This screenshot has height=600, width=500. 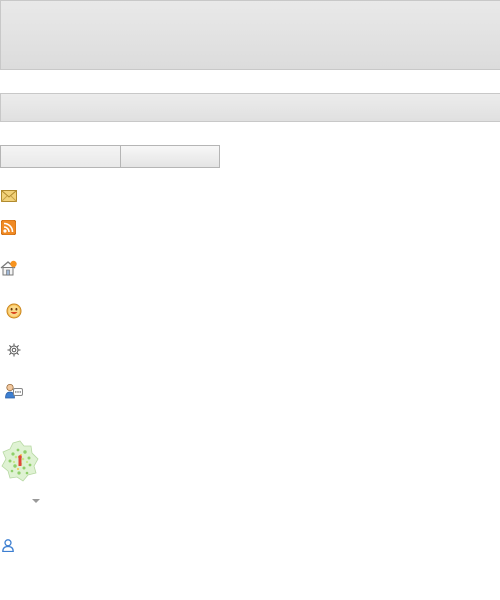 I want to click on navigation-bar, so click(x=250, y=107).